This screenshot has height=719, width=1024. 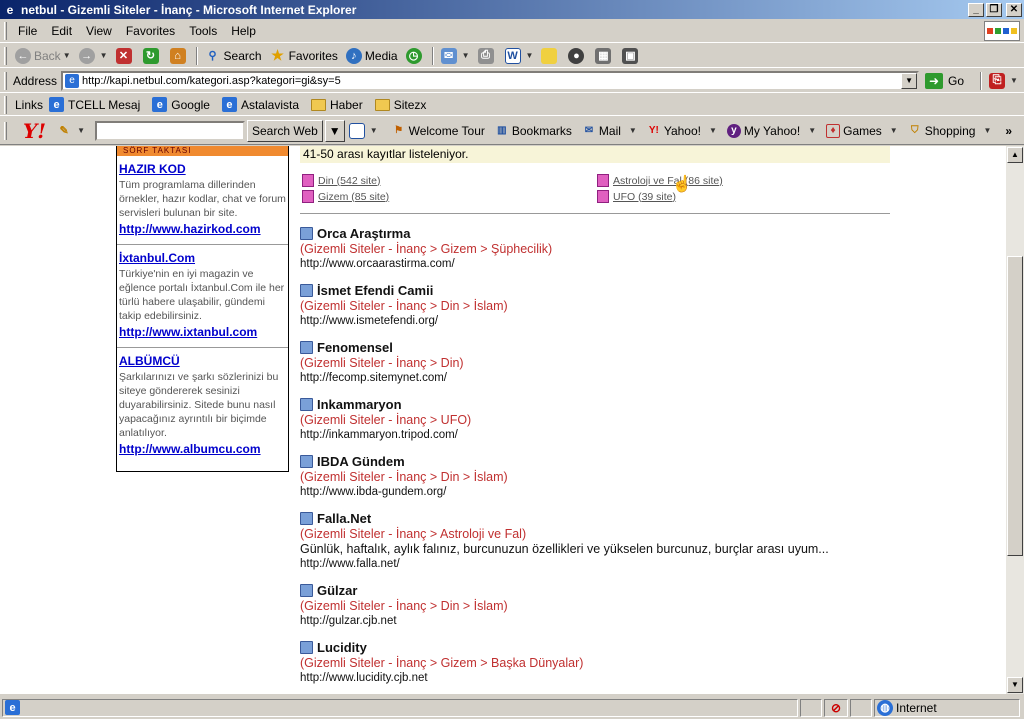 What do you see at coordinates (233, 56) in the screenshot?
I see `search-button: ⚲ Search` at bounding box center [233, 56].